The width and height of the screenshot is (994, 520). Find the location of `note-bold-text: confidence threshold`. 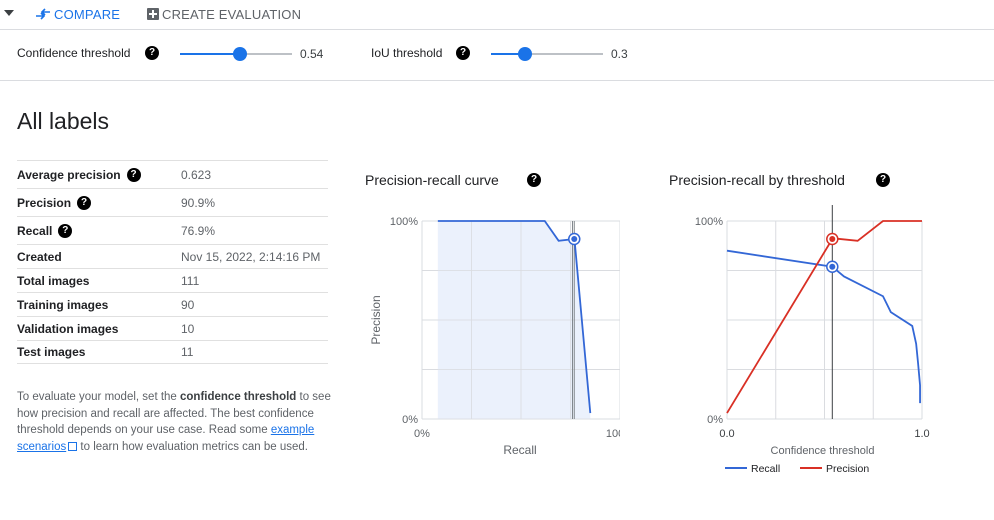

note-bold-text: confidence threshold is located at coordinates (238, 397).